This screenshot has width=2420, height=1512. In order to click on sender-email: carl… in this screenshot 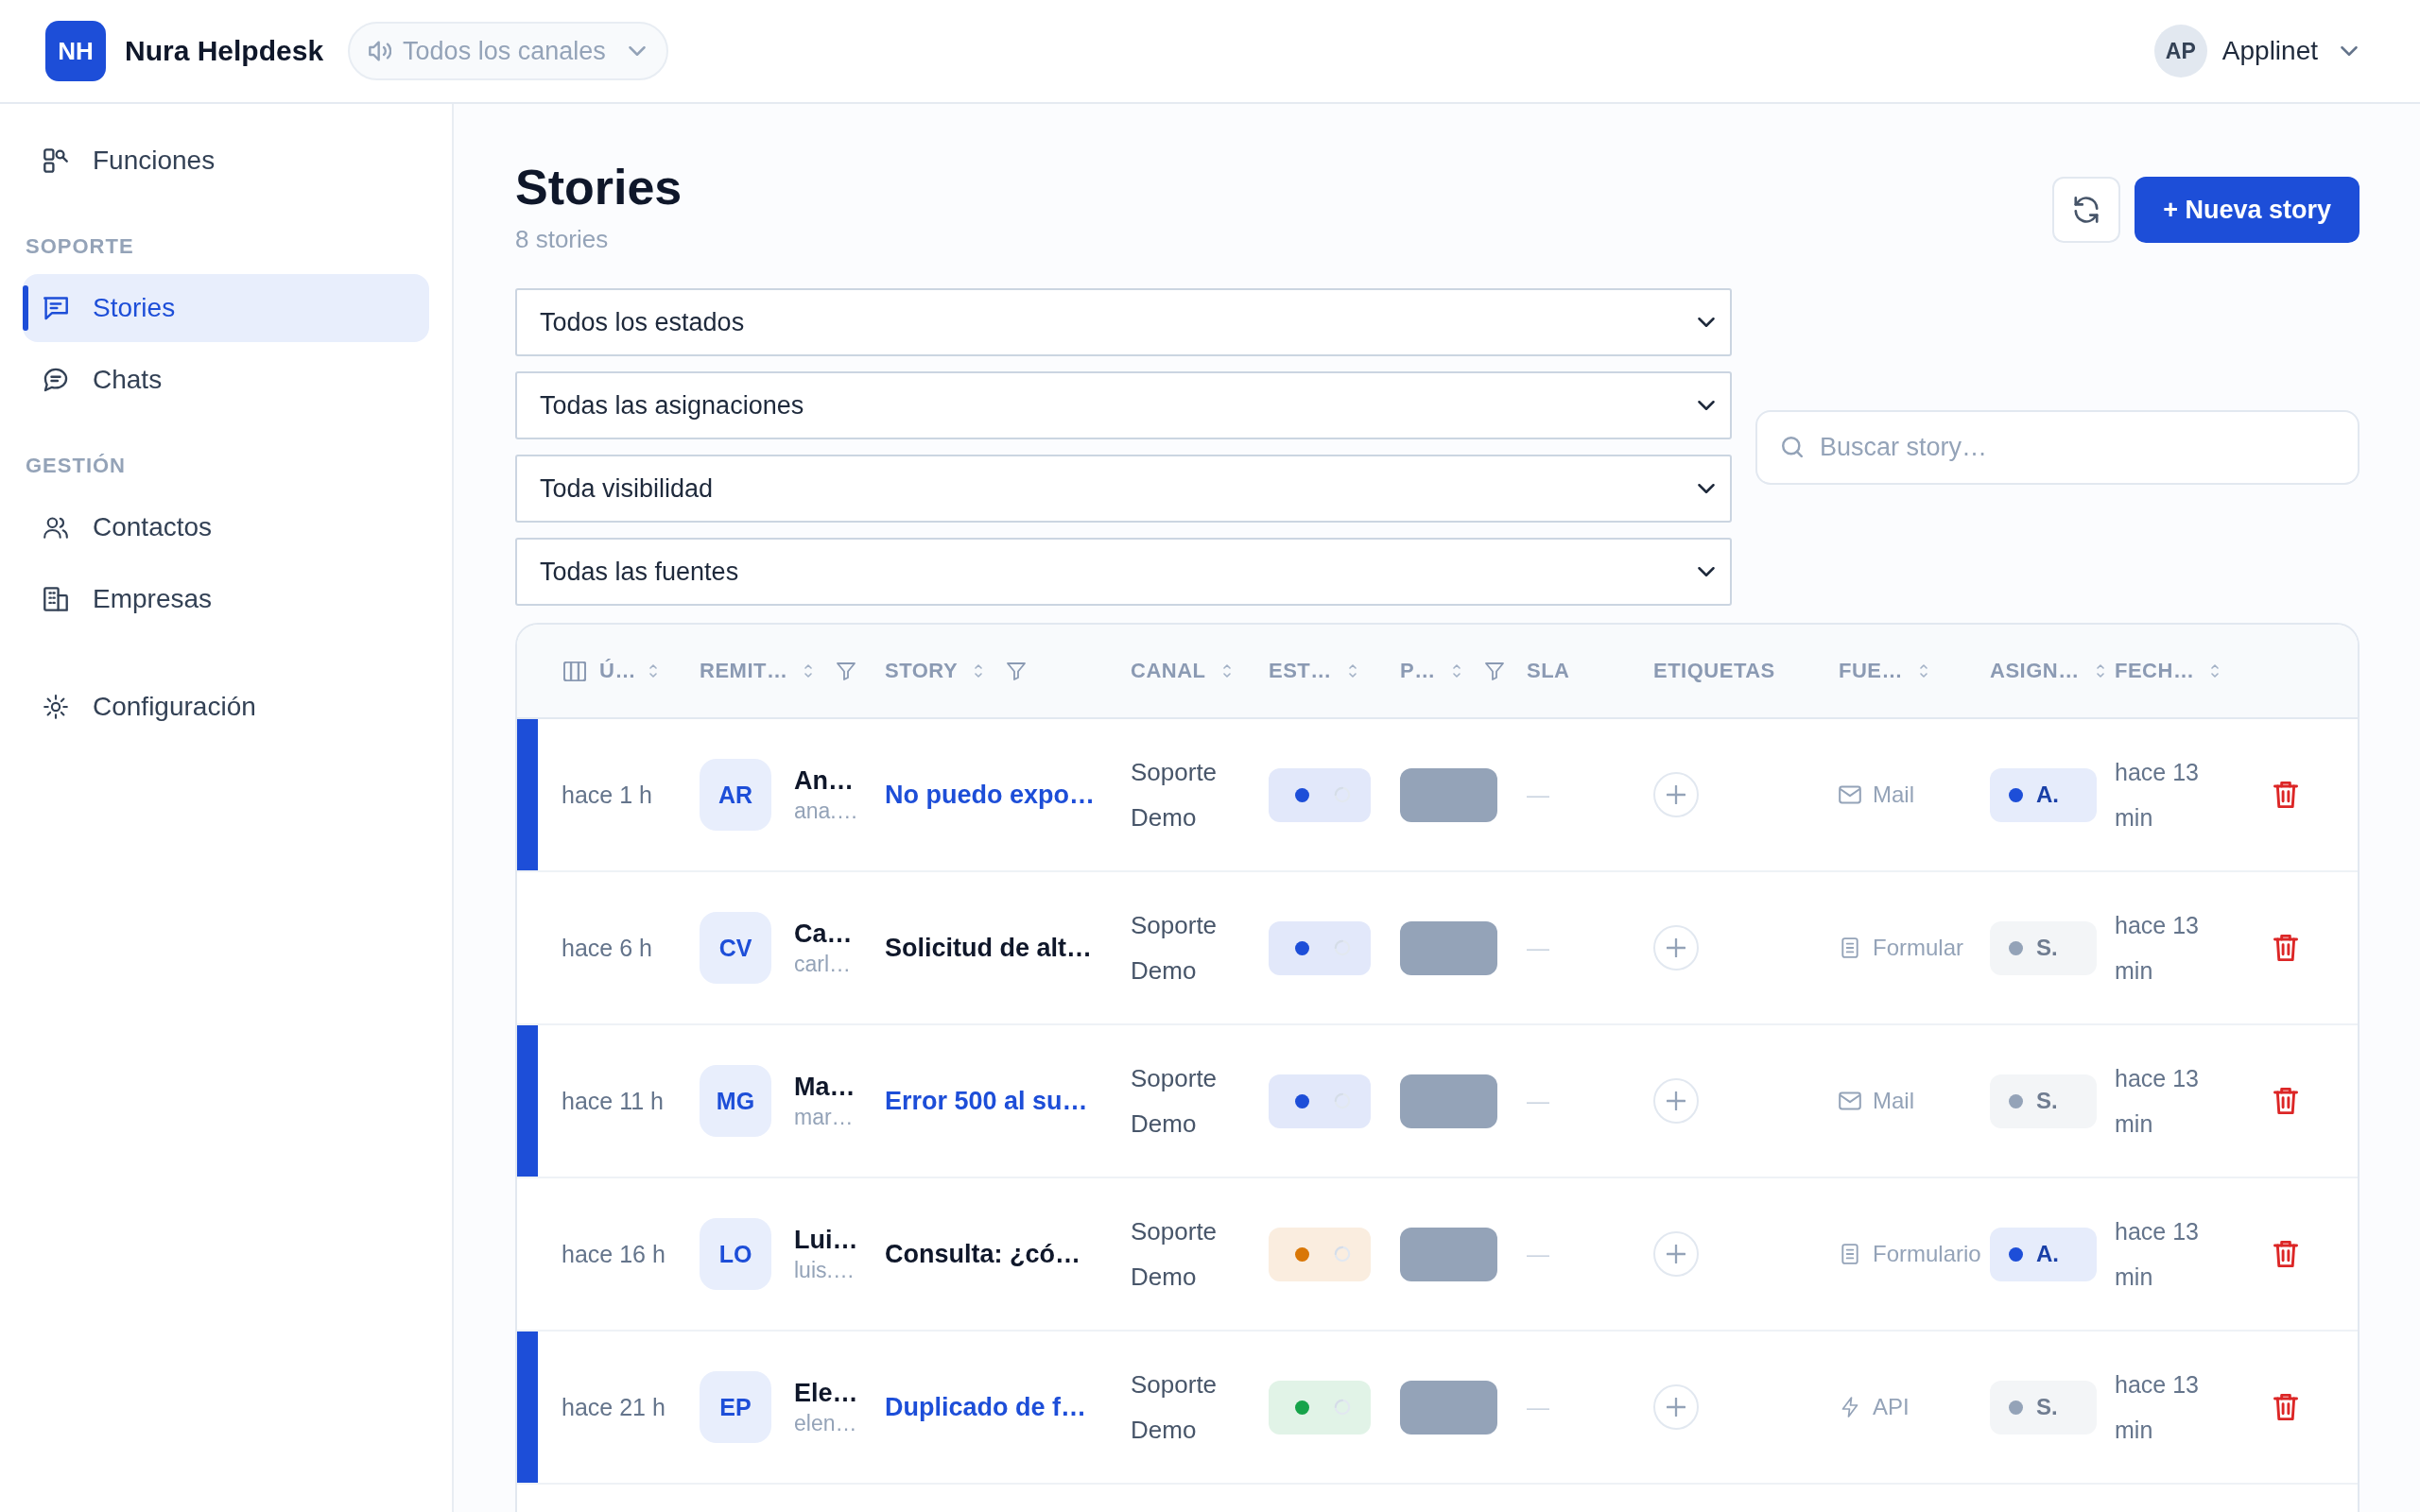, I will do `click(824, 964)`.